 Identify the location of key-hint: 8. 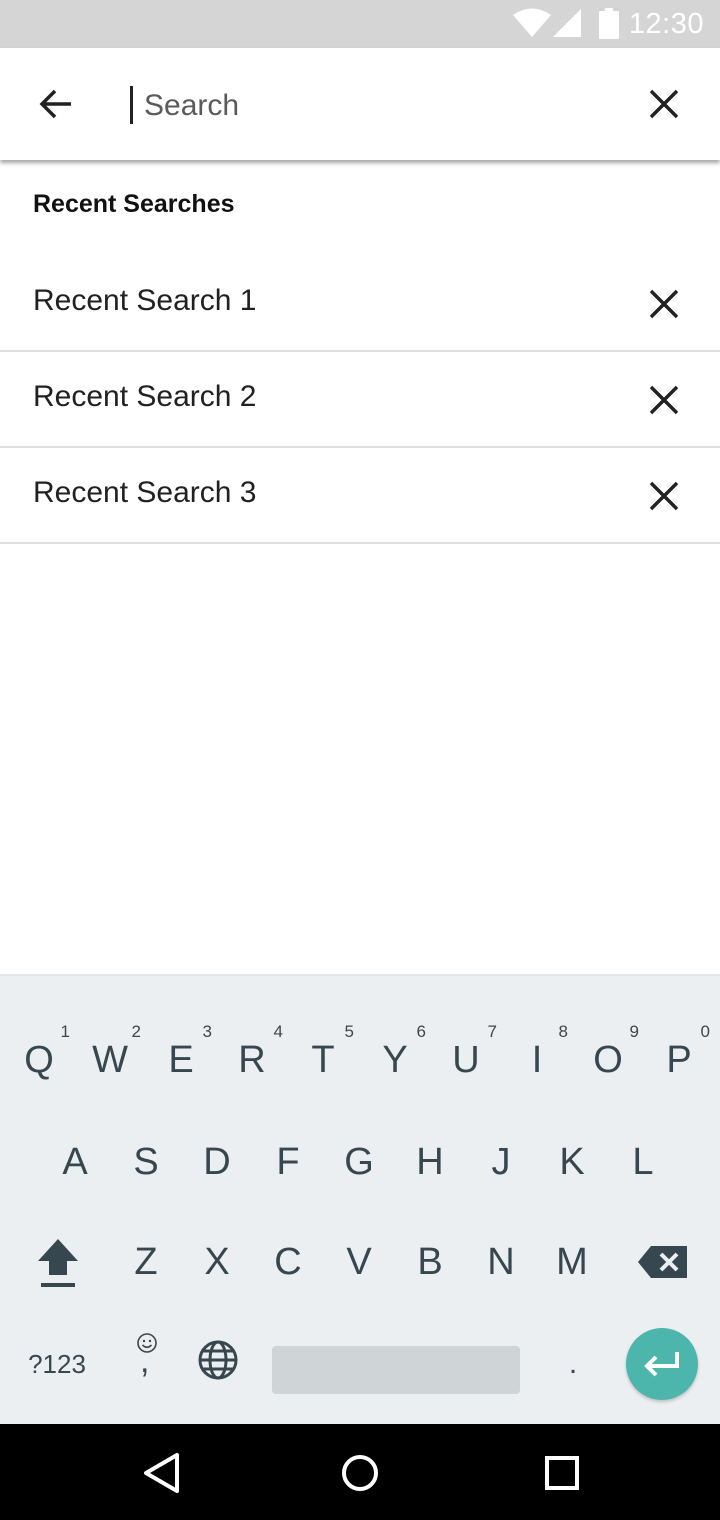
(563, 1031).